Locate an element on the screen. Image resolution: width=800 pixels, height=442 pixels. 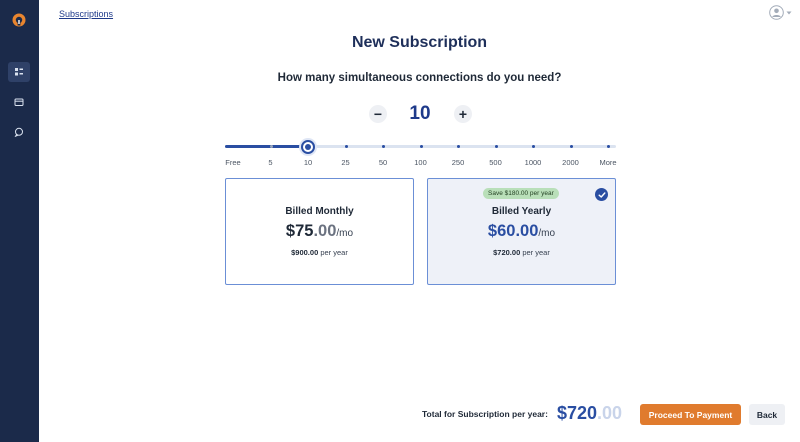
sidebar-item-support is located at coordinates (19, 132).